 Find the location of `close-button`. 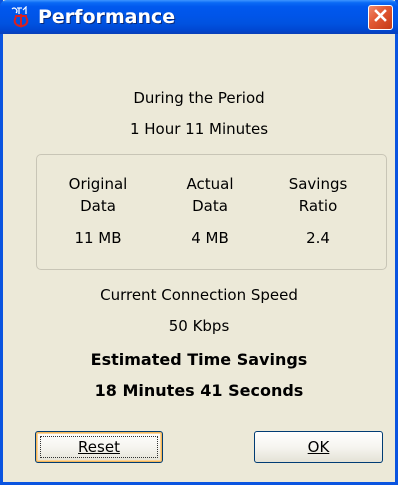

close-button is located at coordinates (380, 17).